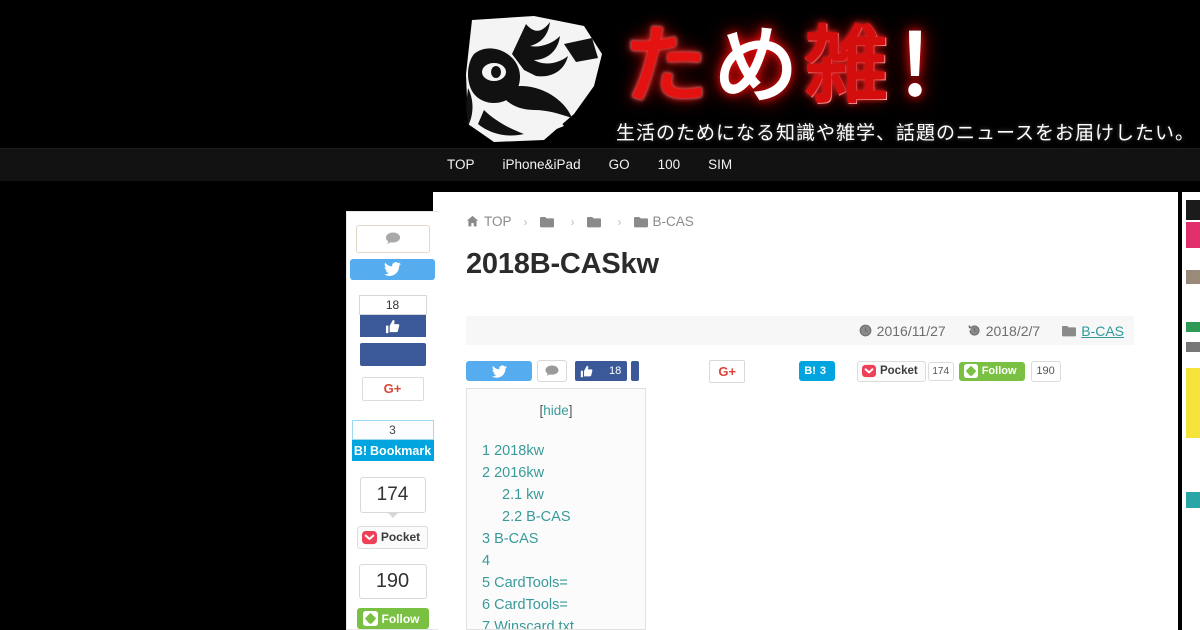 The image size is (1200, 630). I want to click on sidebar-widget-social, so click(1193, 210).